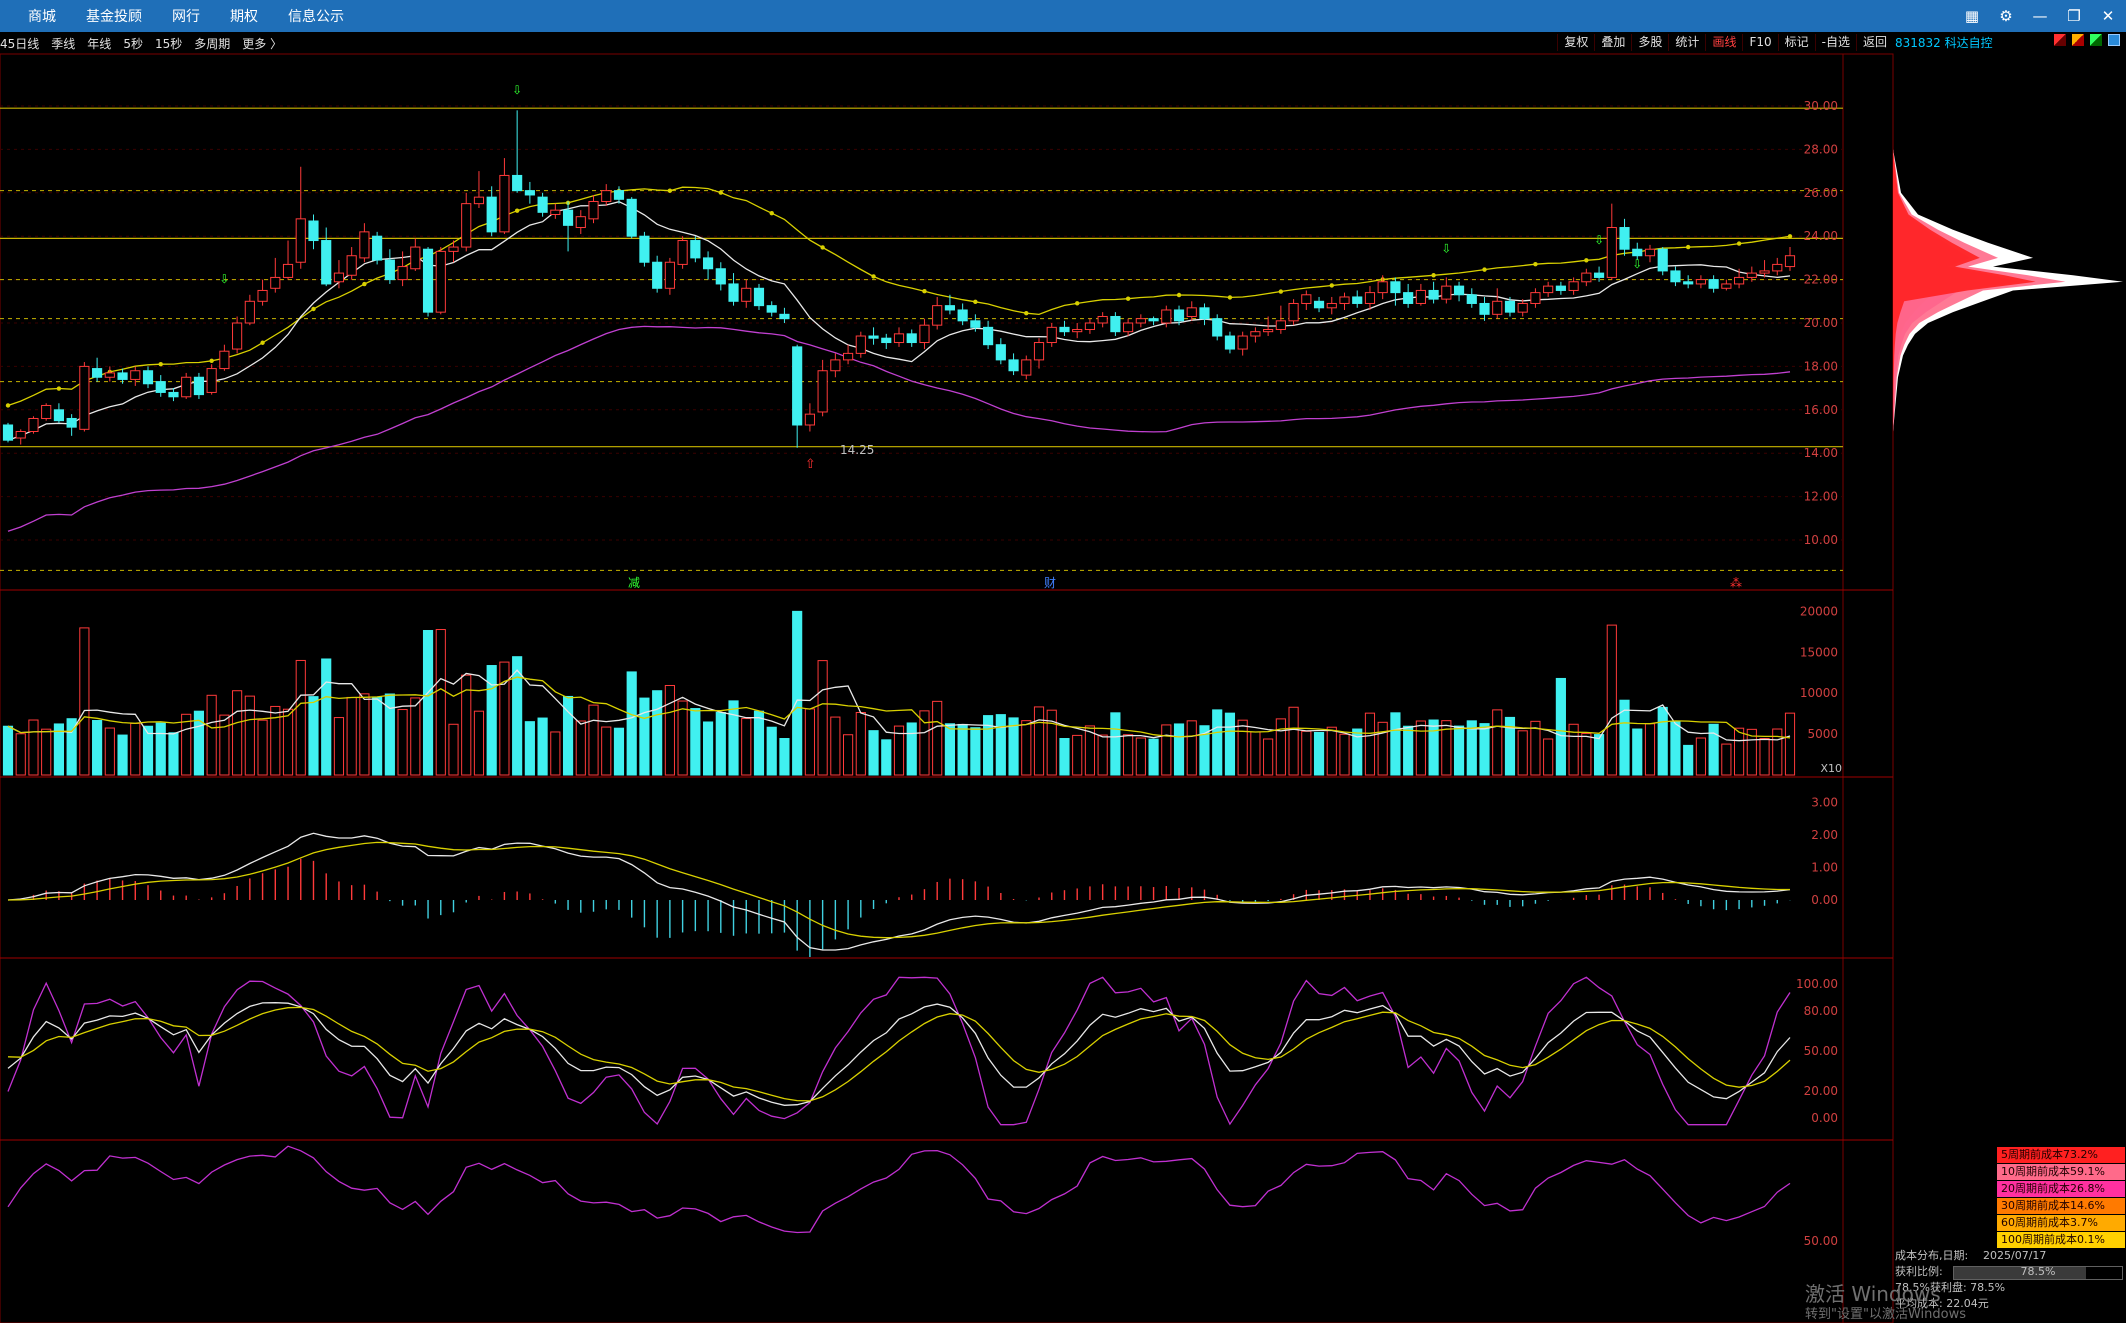  What do you see at coordinates (634, 583) in the screenshot?
I see `event-marker-reduce: 减` at bounding box center [634, 583].